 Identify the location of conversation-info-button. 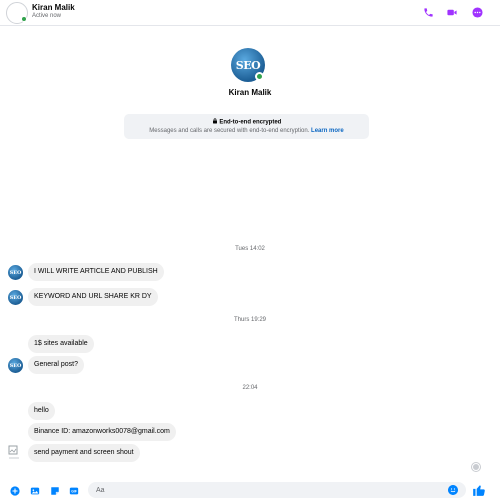
(477, 12).